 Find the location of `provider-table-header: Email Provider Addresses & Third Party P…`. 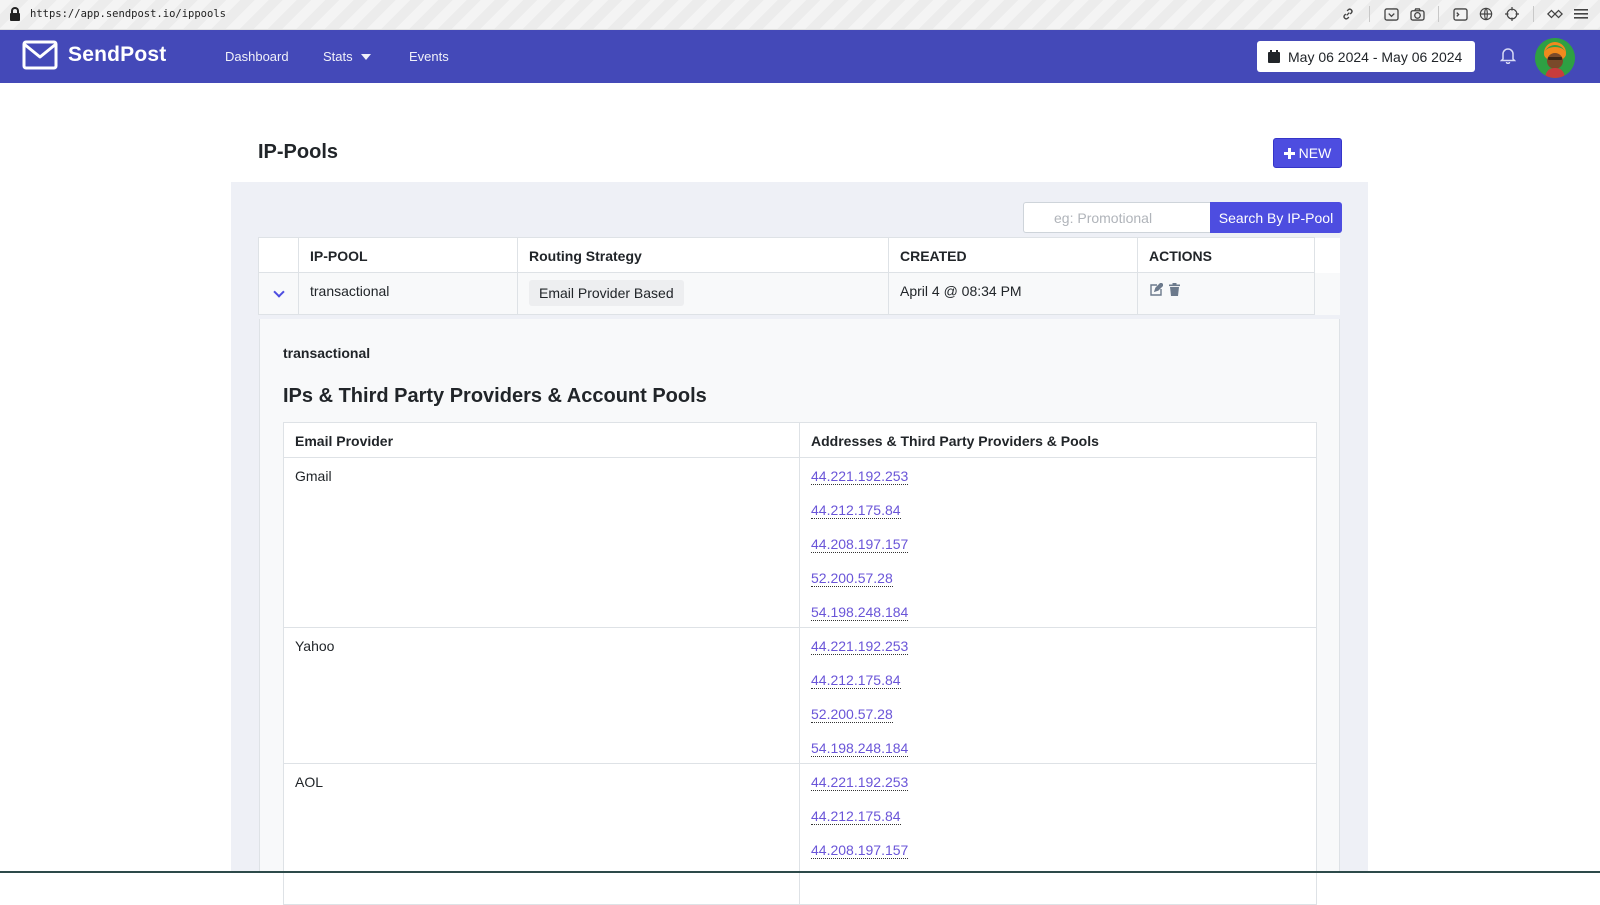

provider-table-header: Email Provider Addresses & Third Party P… is located at coordinates (800, 440).